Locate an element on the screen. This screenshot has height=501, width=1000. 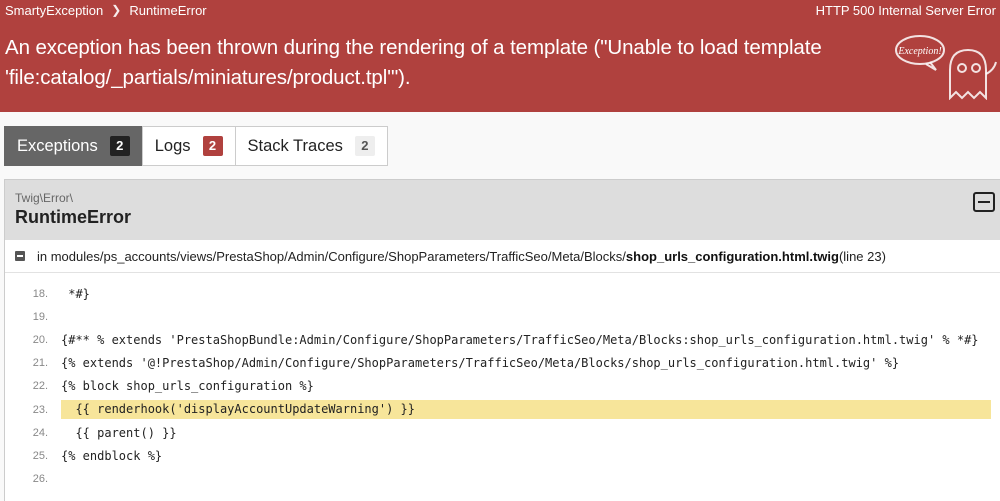
tab-exceptions: Exceptions 2 is located at coordinates (73, 146).